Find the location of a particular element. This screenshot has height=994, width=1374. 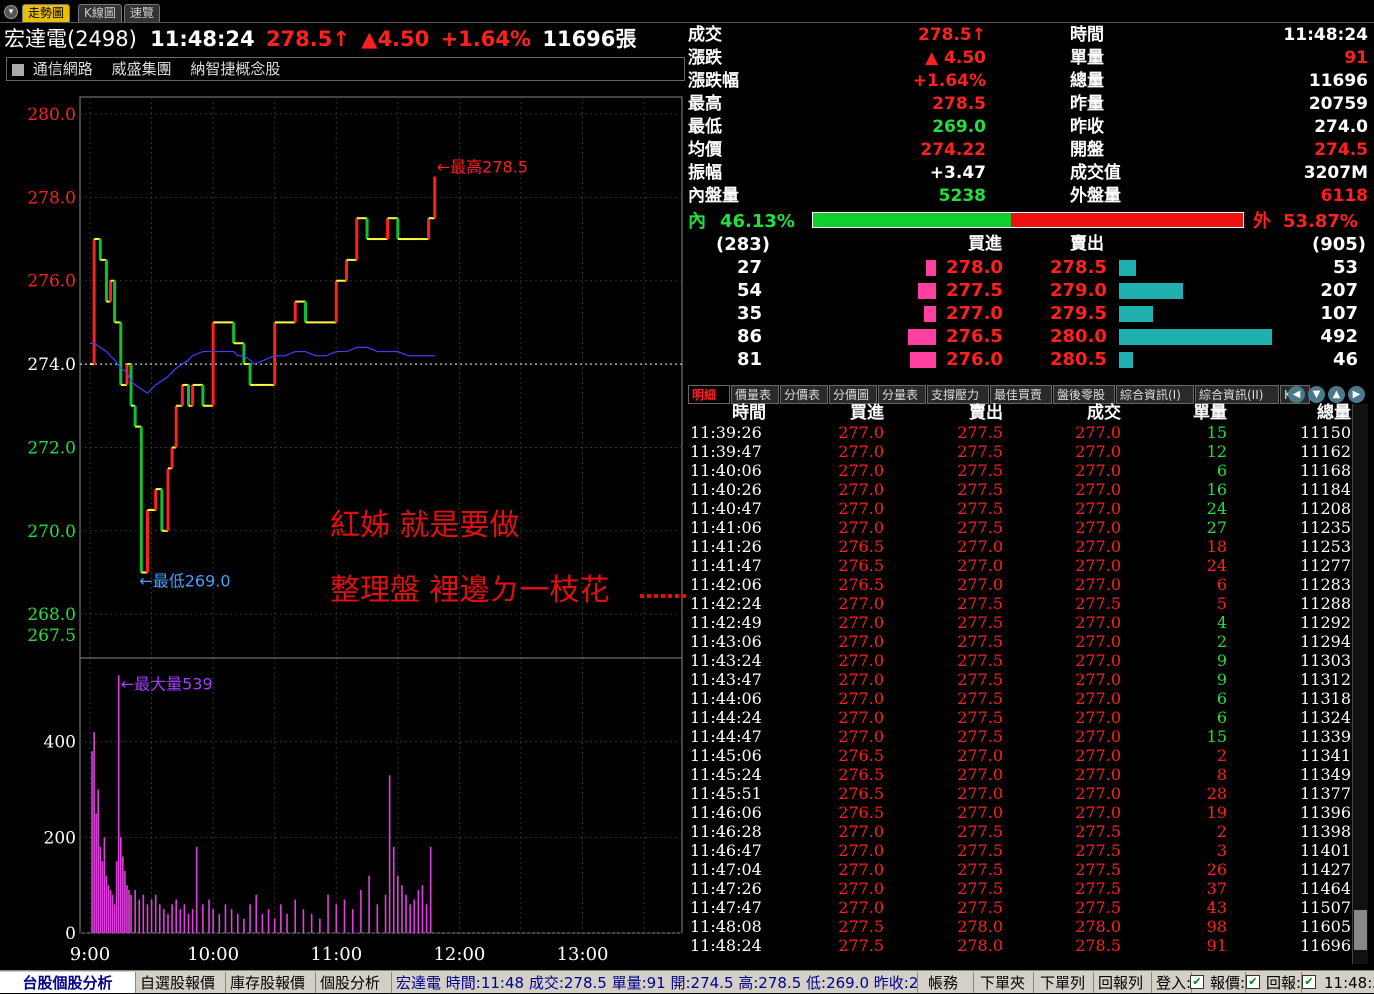

detail-tab: 分價圖 is located at coordinates (853, 394).